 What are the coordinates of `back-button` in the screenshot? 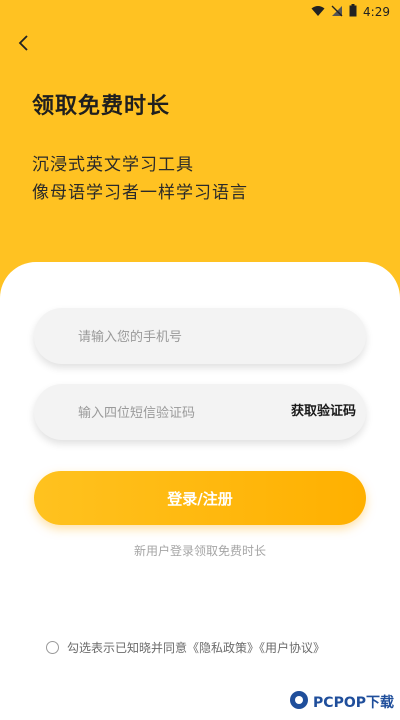 It's located at (23, 45).